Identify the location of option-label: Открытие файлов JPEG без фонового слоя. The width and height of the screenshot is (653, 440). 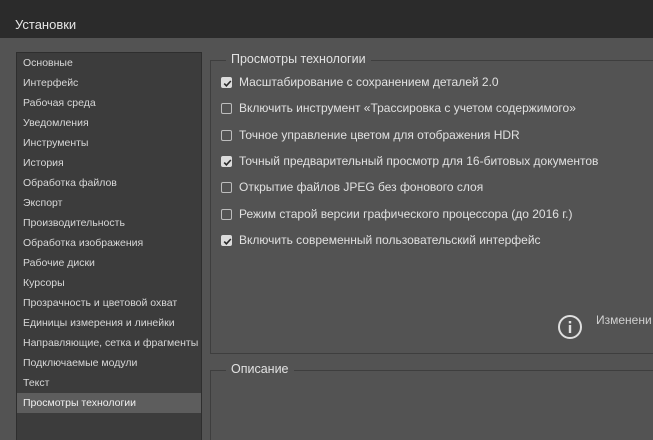
(361, 187).